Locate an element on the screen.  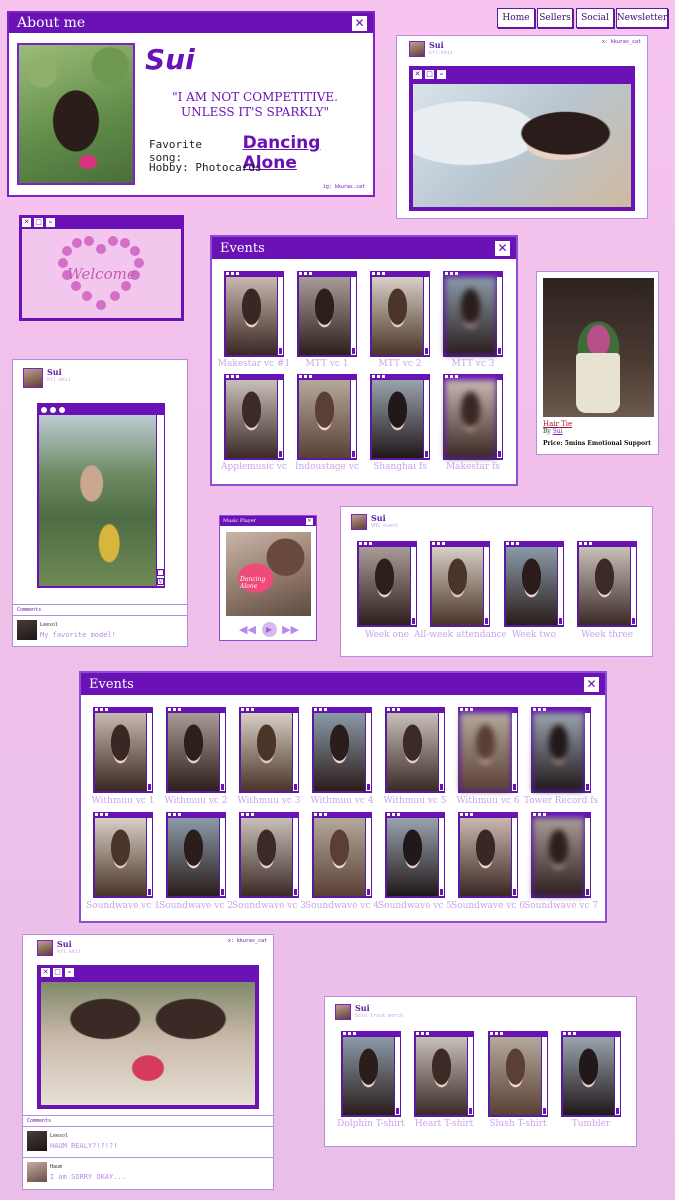
post-card-1: Sui ktl.kkii x: kkuras_cat ✕ □ – is located at coordinates (522, 127).